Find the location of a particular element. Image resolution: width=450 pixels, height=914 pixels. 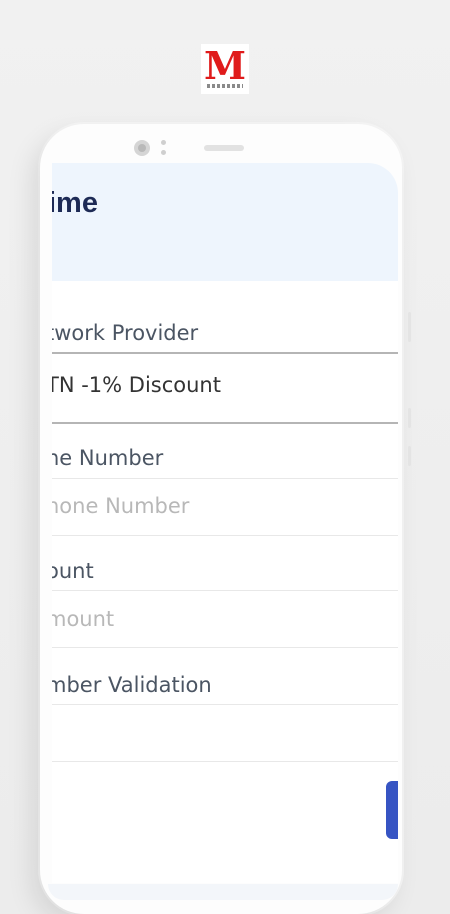

phone-number-label: ne Number is located at coordinates (108, 458).